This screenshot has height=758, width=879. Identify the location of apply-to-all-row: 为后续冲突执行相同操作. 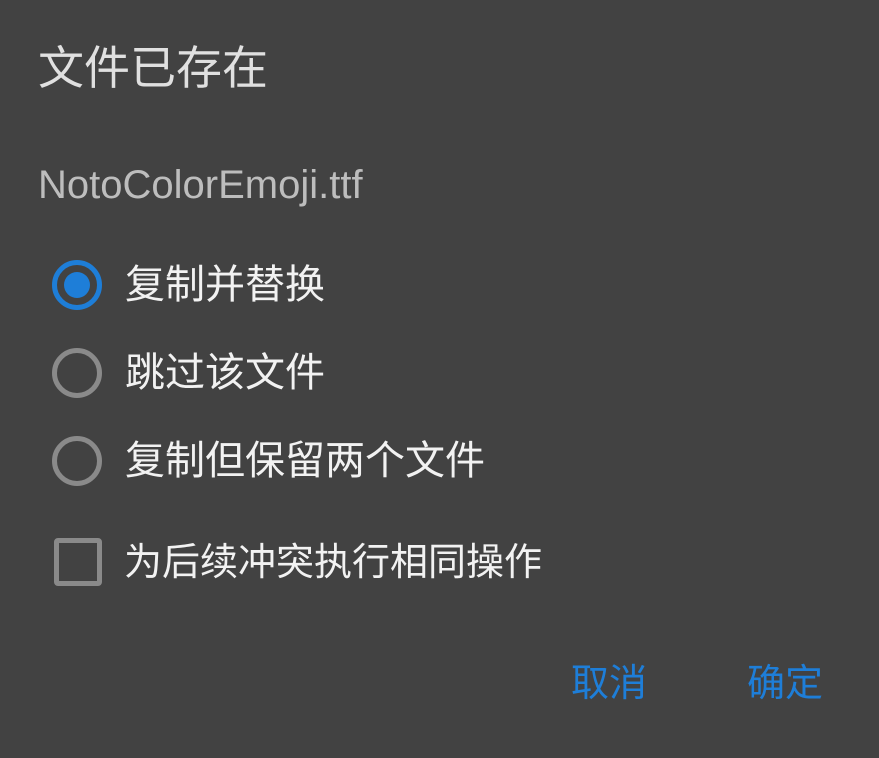
(298, 562).